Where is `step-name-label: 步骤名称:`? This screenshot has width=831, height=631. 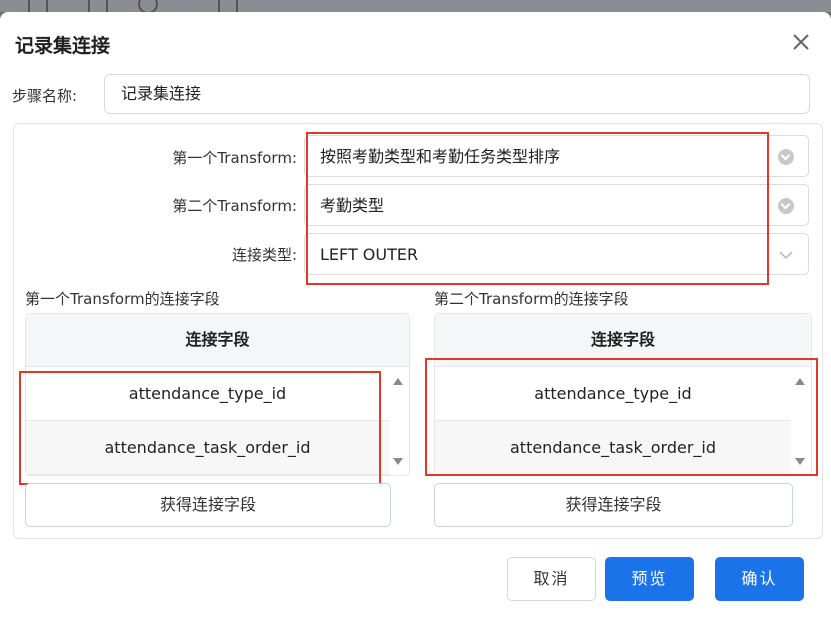
step-name-label: 步骤名称: is located at coordinates (45, 96).